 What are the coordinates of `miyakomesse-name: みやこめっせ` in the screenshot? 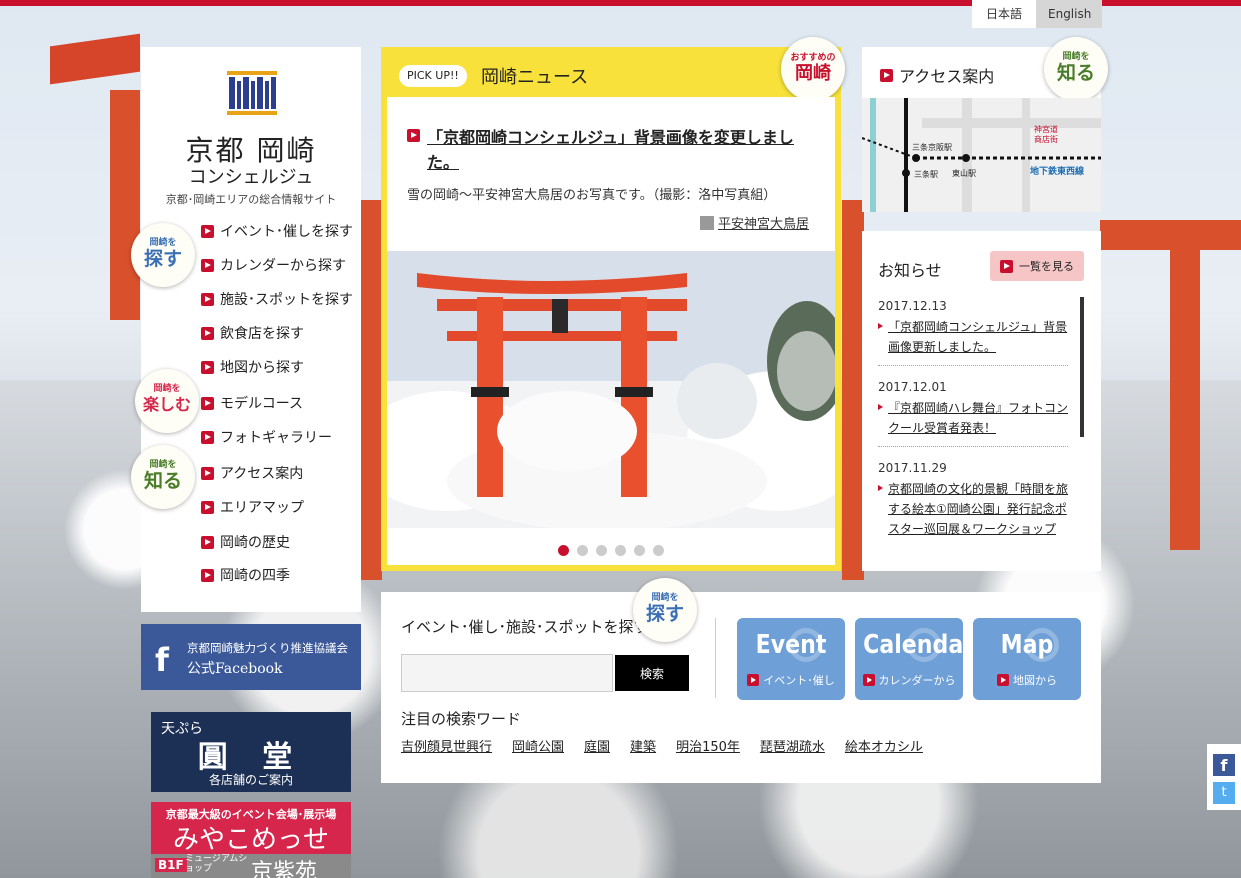 It's located at (250, 840).